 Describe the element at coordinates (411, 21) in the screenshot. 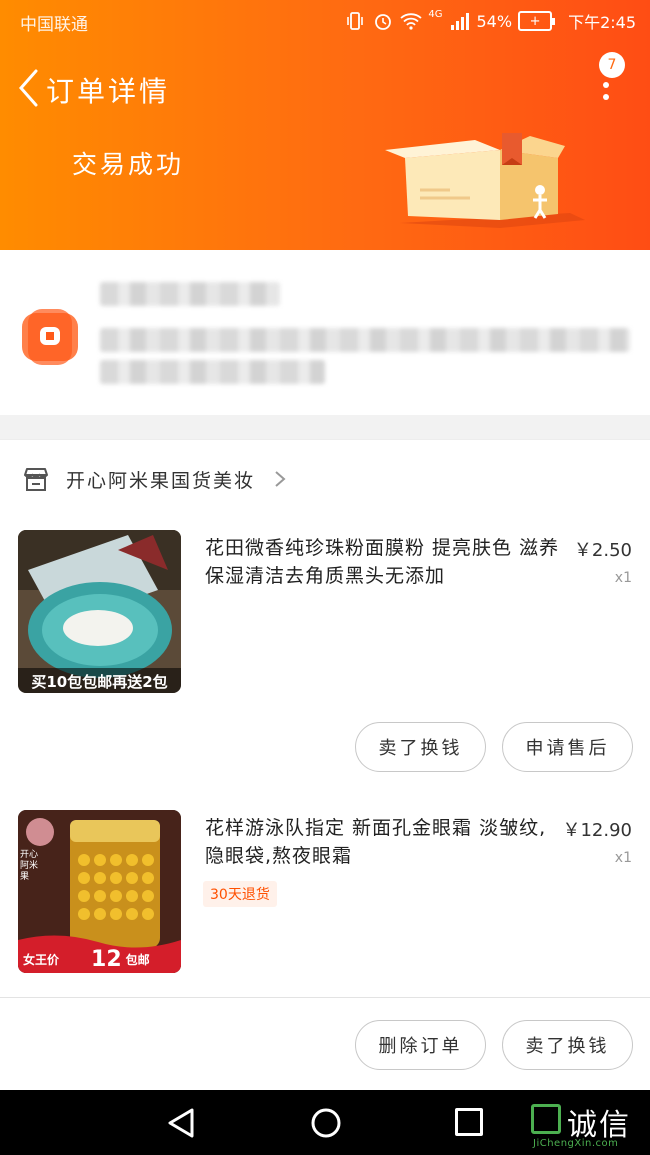

I see `wifi-icon` at that location.